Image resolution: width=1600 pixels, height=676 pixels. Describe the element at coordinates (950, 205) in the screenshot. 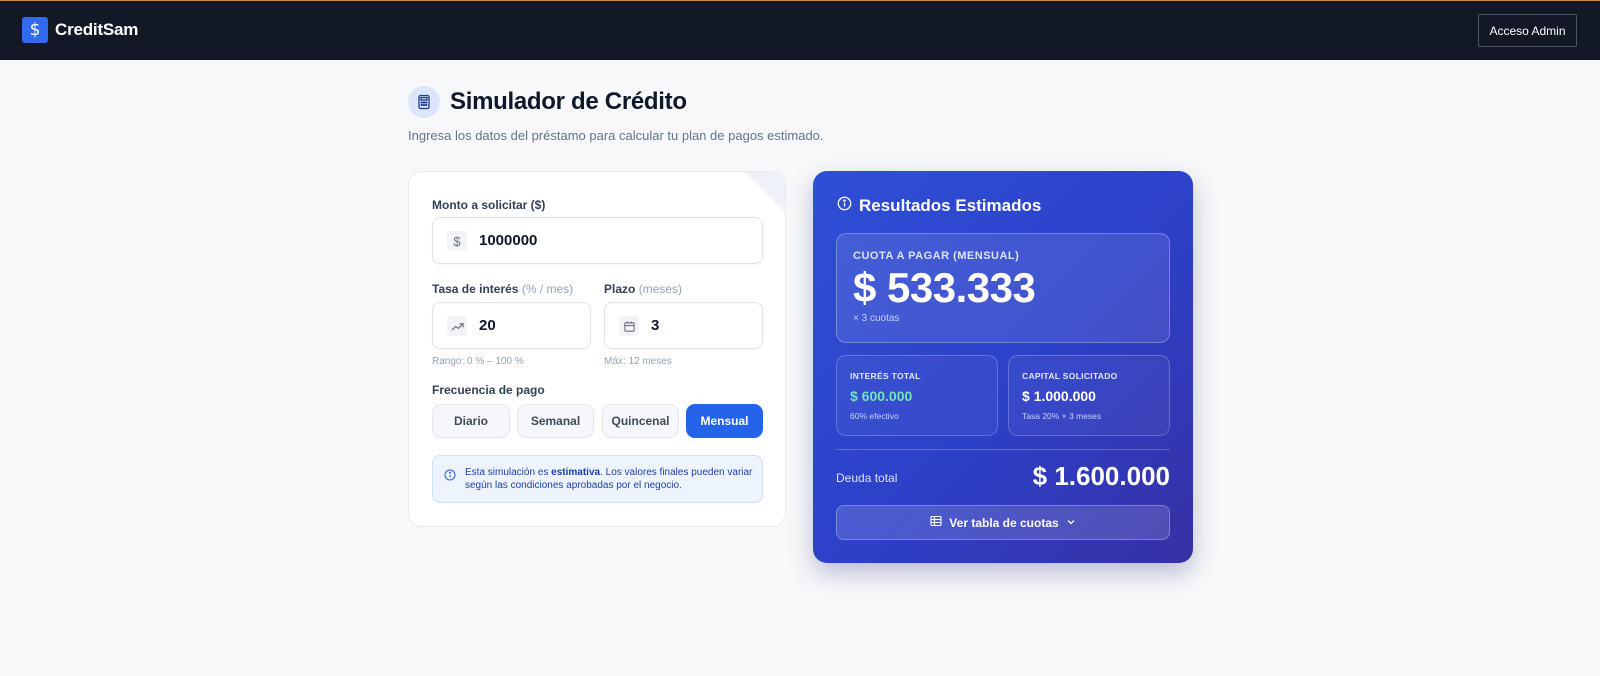

I see `results-title-text: Resultados Estimados` at that location.